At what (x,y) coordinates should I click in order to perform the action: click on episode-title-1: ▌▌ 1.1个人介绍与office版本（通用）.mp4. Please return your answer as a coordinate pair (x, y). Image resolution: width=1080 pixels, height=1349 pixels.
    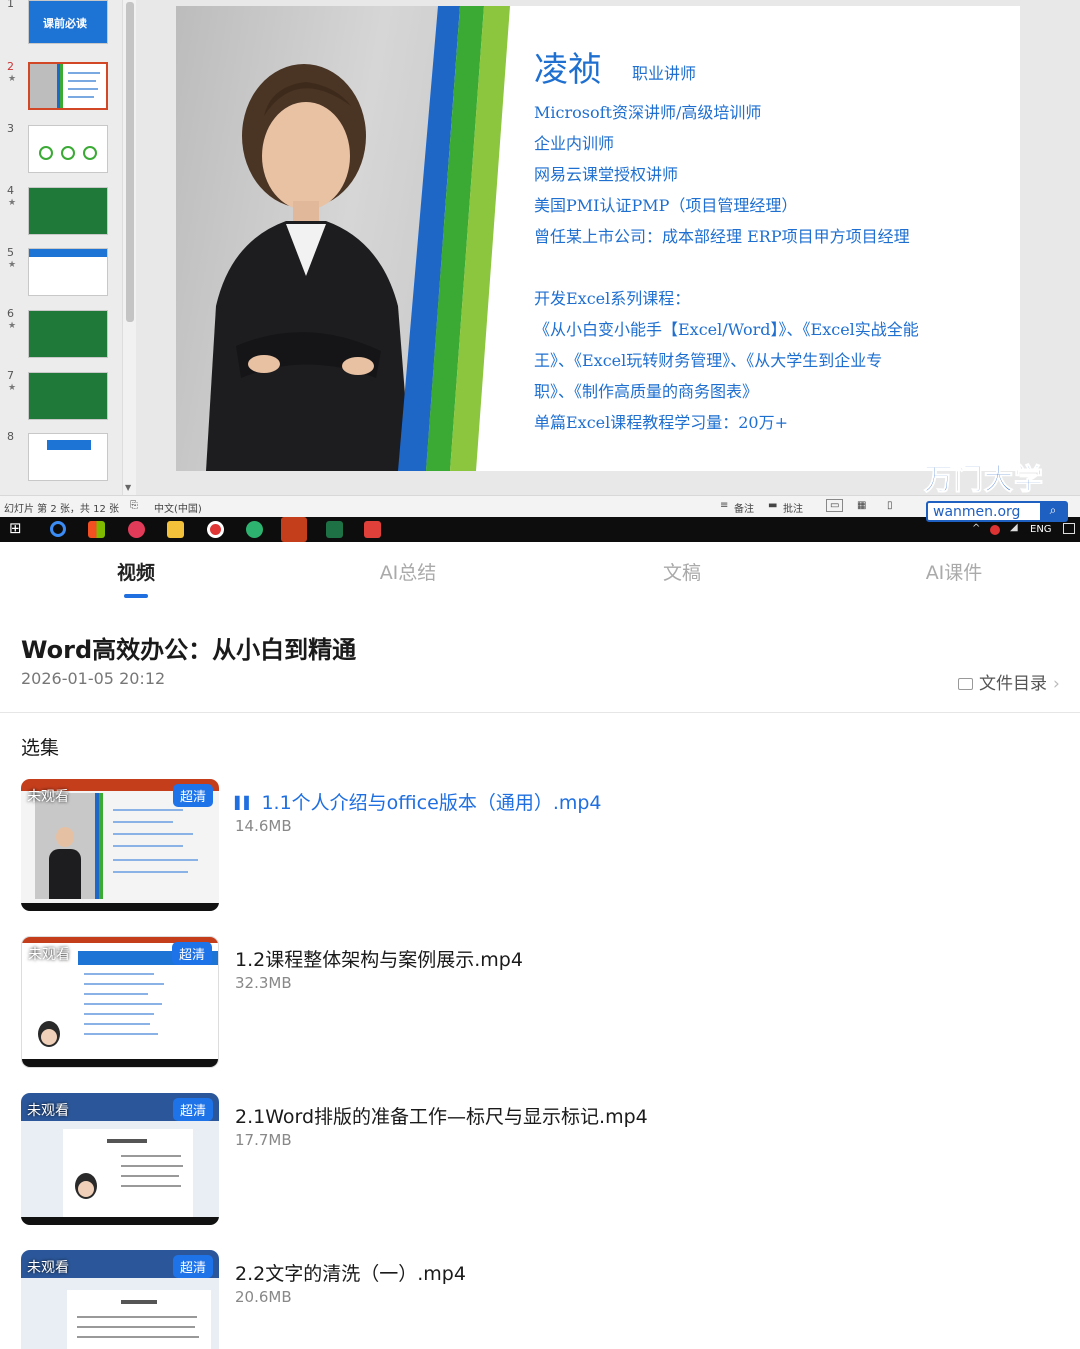
    Looking at the image, I should click on (418, 801).